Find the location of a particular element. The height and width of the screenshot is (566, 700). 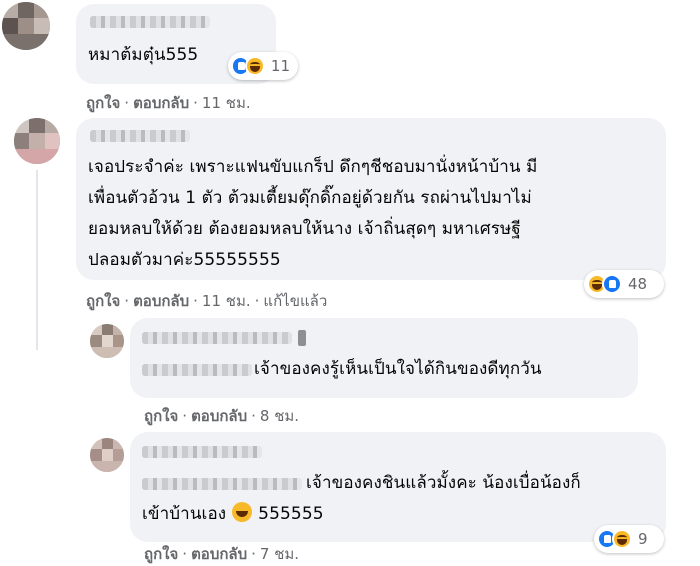

reply-text-line: เข้าบ้านเอง is located at coordinates (184, 514).